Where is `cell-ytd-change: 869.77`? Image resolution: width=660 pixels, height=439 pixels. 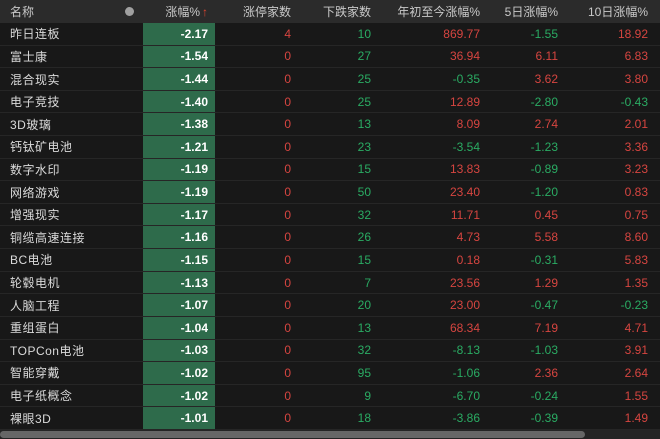 cell-ytd-change: 869.77 is located at coordinates (461, 33).